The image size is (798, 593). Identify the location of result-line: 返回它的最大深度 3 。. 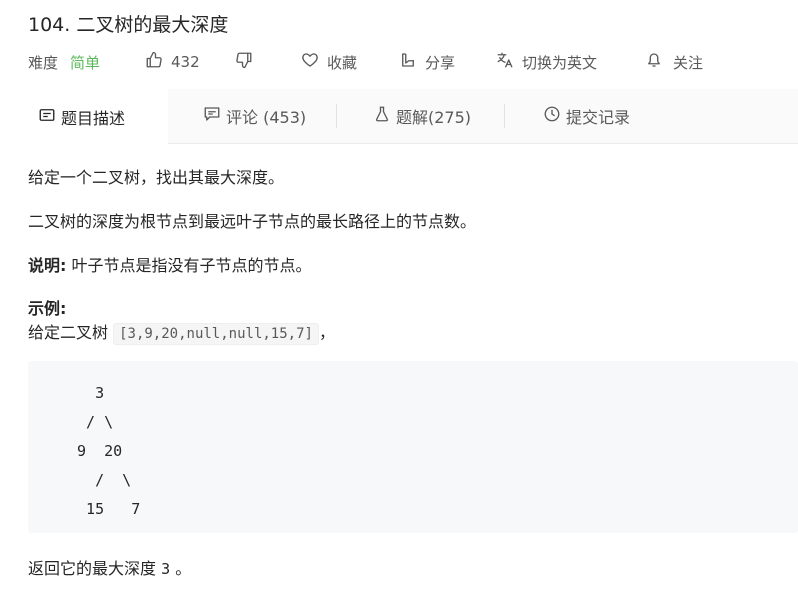
(109, 567).